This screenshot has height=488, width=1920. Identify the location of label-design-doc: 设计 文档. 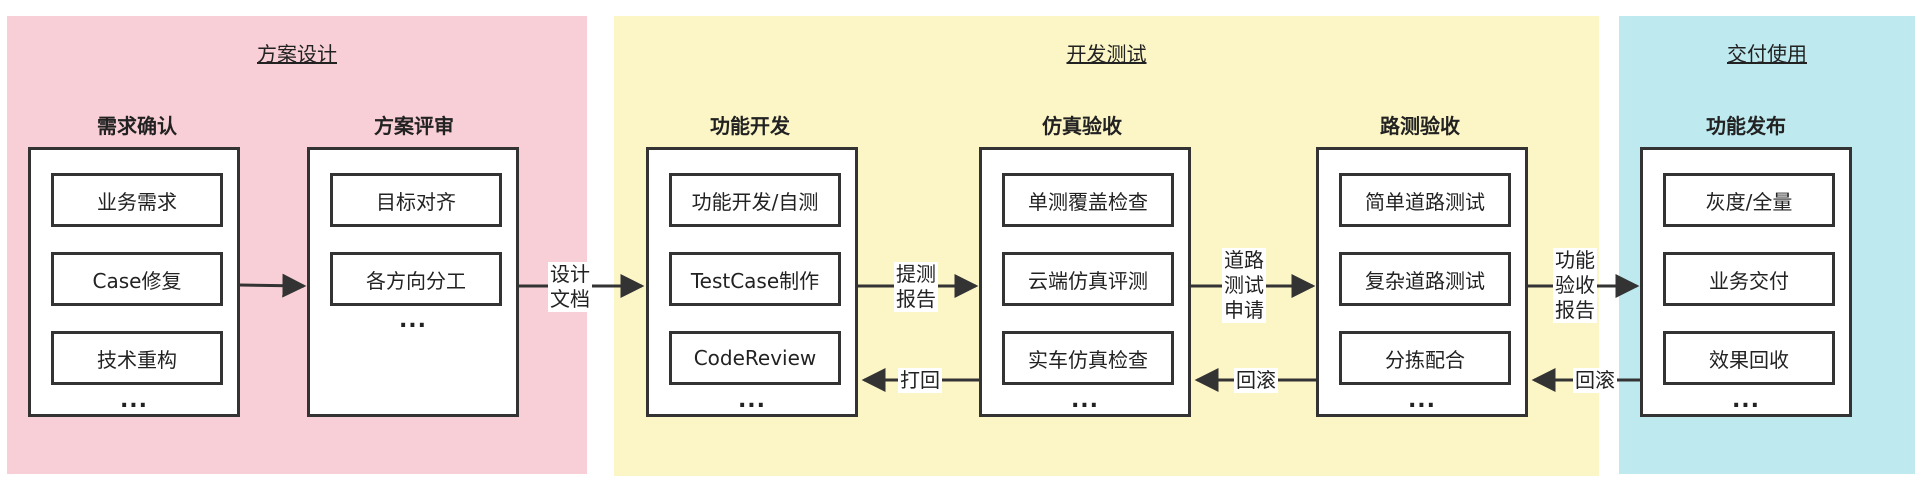
(570, 287).